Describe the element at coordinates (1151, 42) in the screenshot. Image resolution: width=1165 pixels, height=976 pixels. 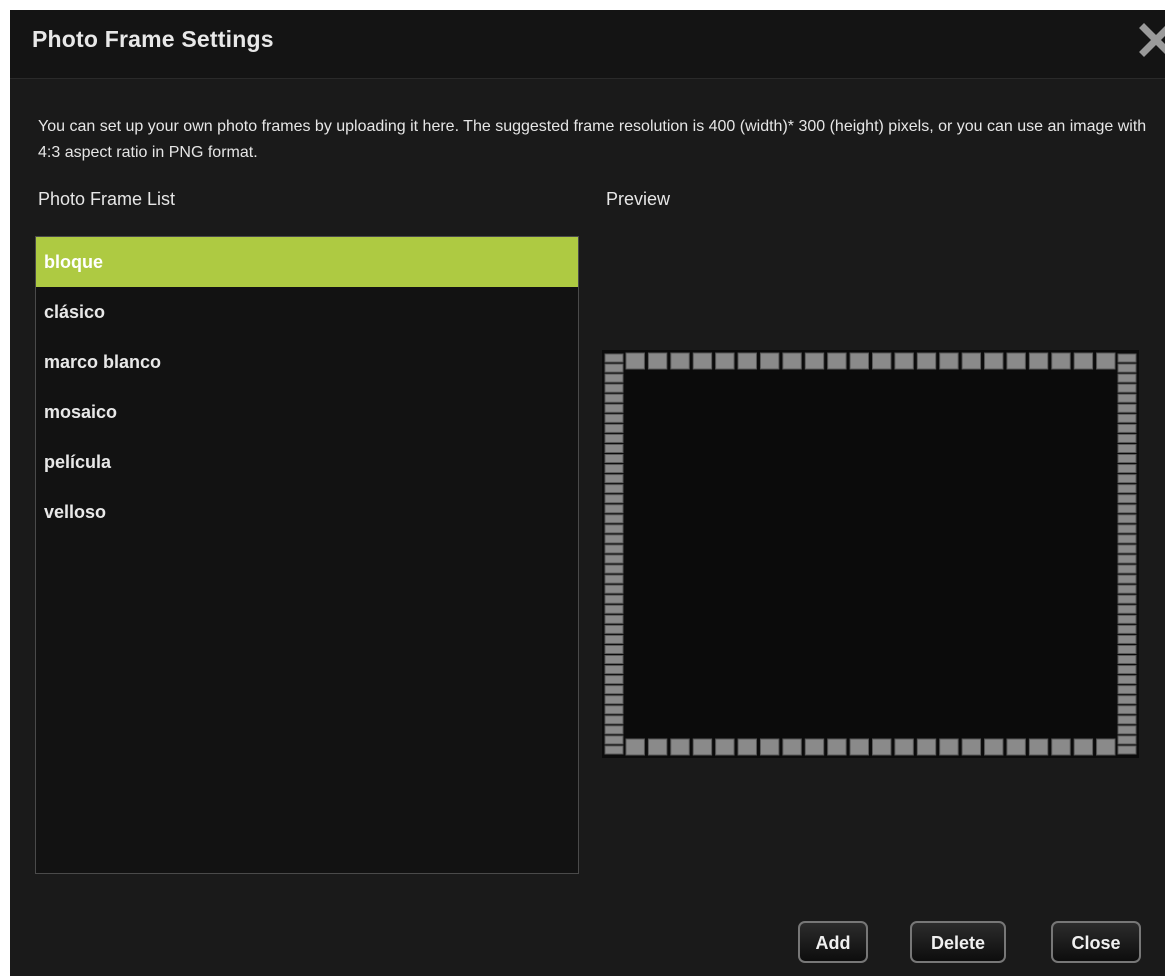
I see `close-icon` at that location.